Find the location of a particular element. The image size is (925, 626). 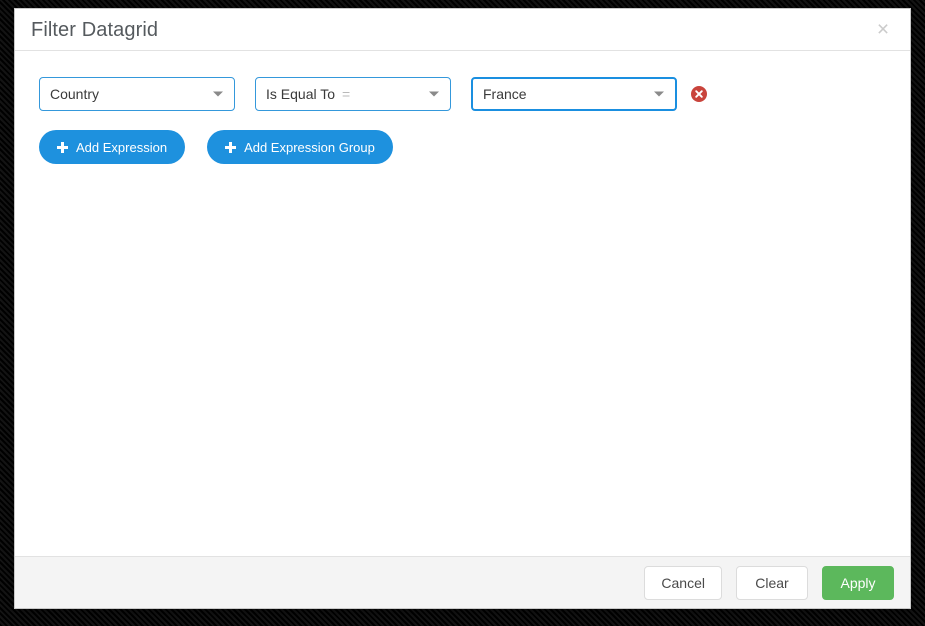

close-icon: × is located at coordinates (883, 30).